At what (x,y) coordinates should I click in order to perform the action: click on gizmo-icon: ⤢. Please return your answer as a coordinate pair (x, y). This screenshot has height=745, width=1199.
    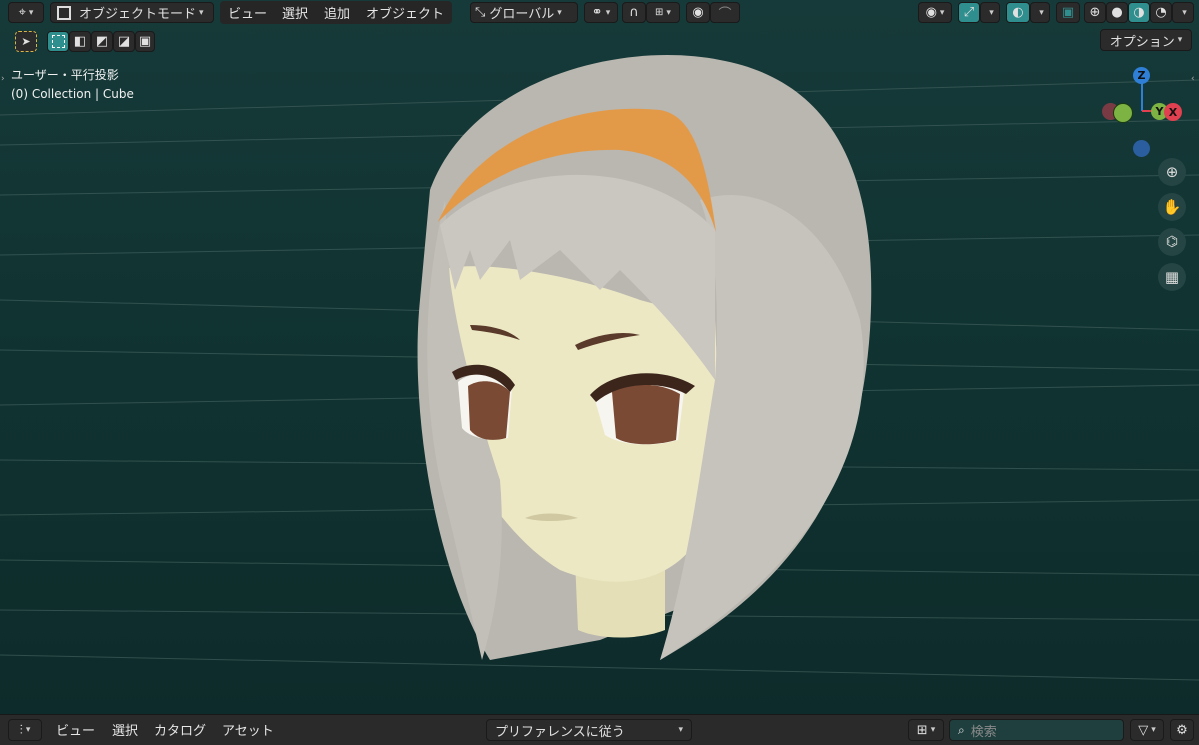
    Looking at the image, I should click on (969, 12).